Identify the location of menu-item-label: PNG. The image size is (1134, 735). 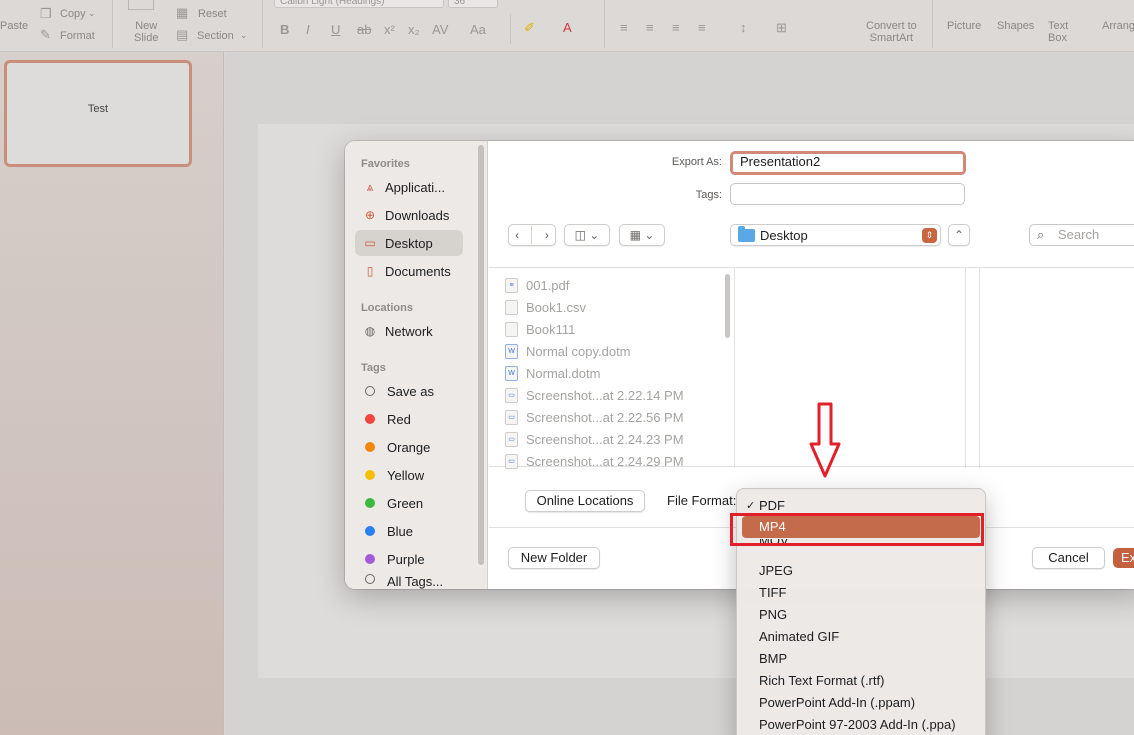
(773, 614).